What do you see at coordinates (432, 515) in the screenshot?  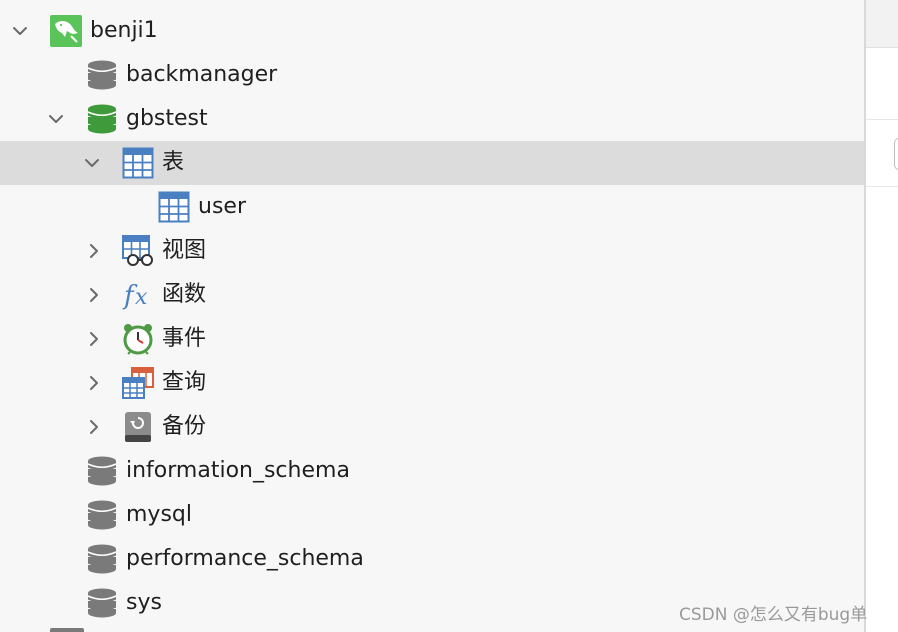 I see `tree-row-database-mysql: mysql` at bounding box center [432, 515].